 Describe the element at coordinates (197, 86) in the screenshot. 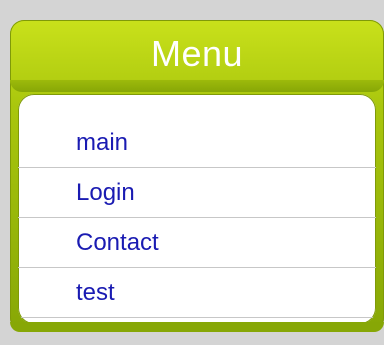

I see `menu-title-rim` at that location.